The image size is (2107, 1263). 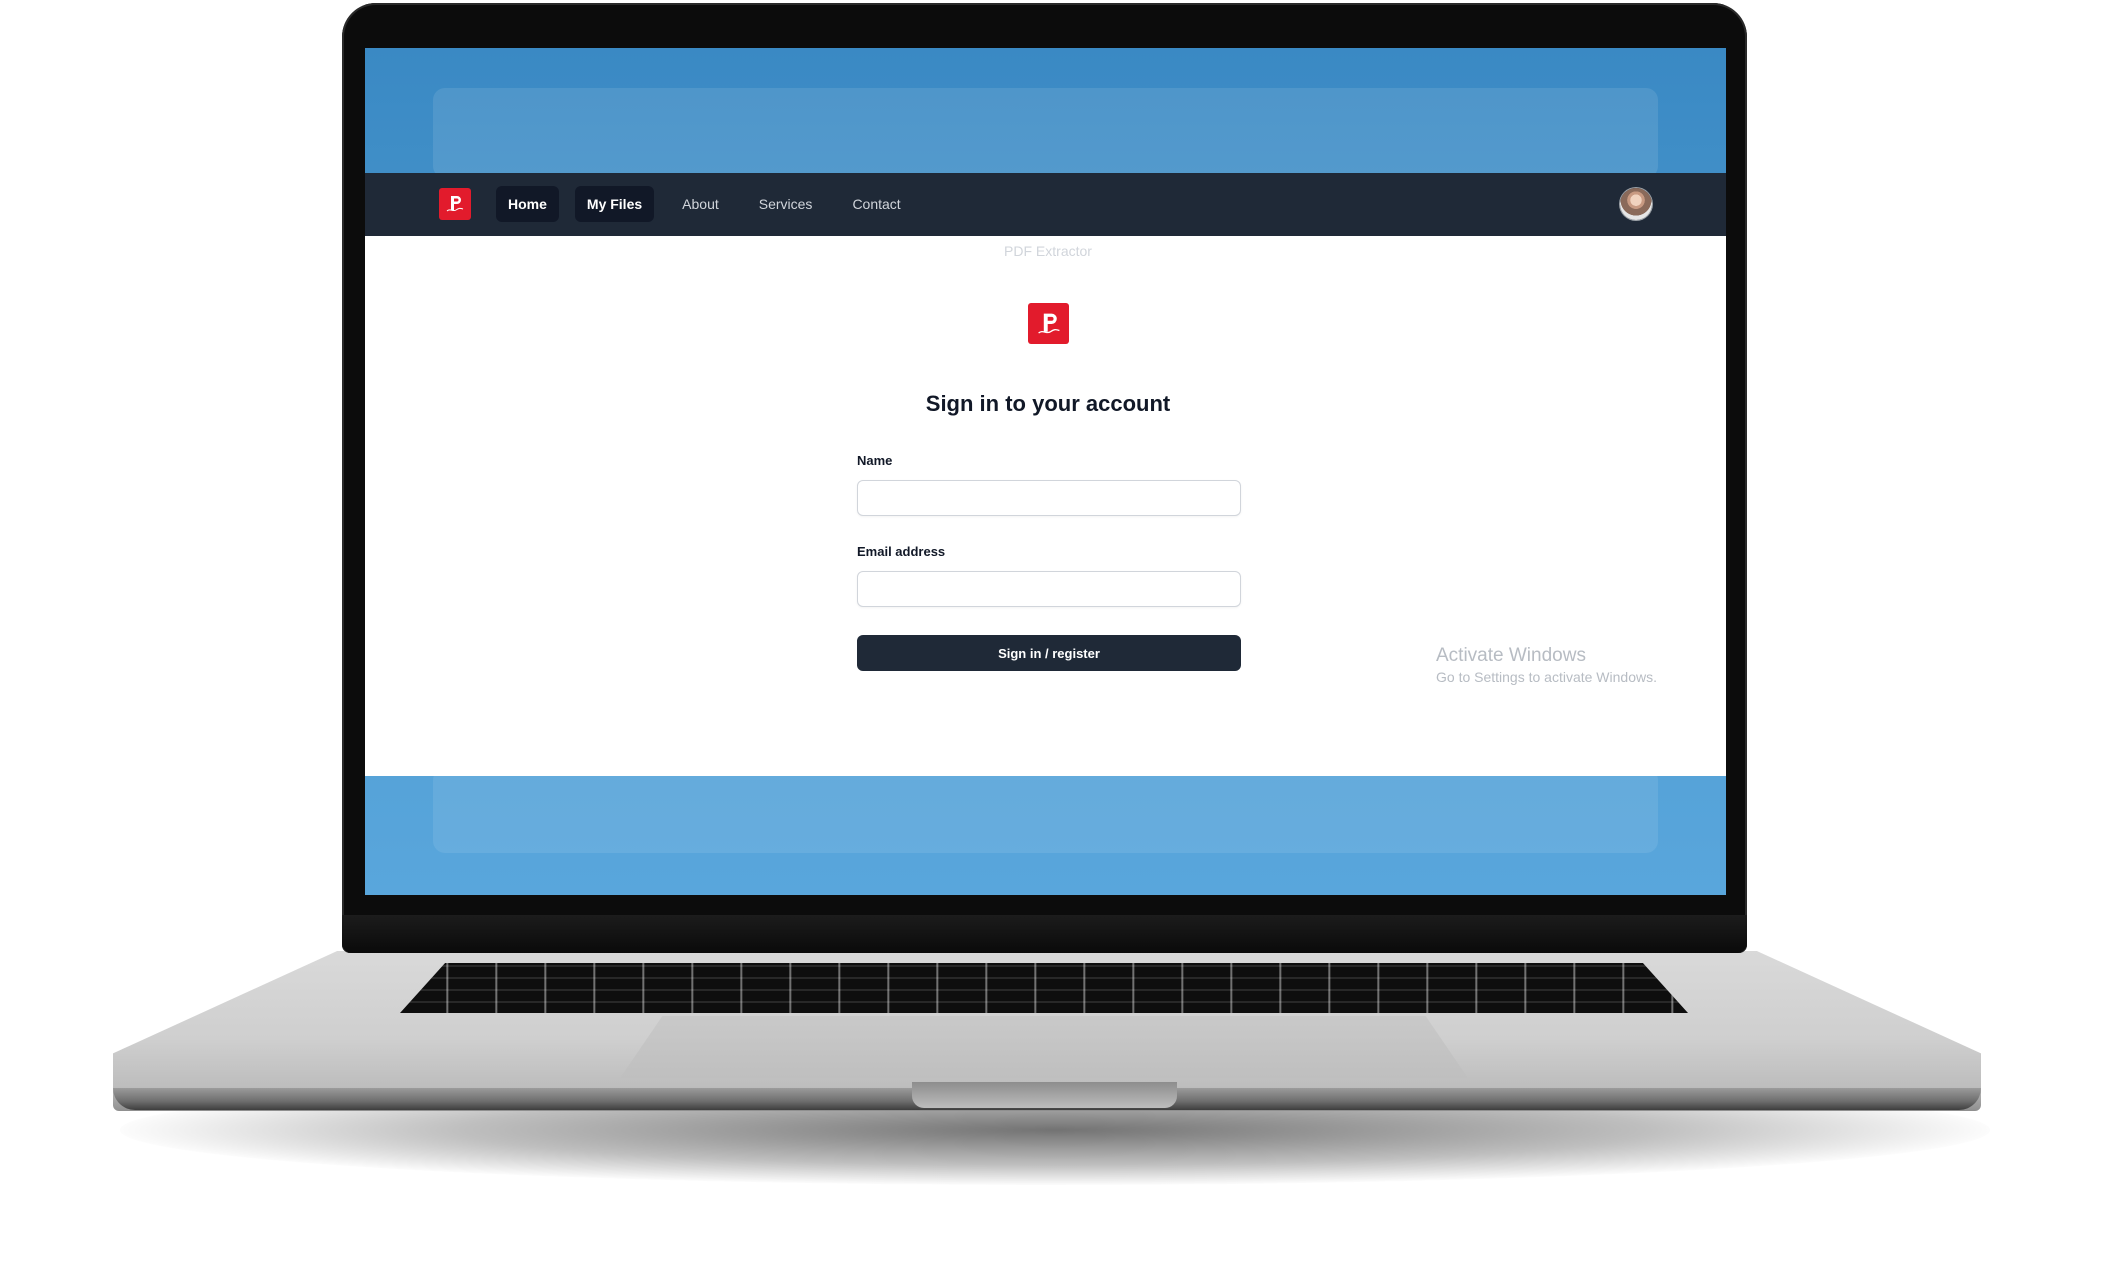 I want to click on sign-in-form: Name Email address Sign in / register, so click(x=1049, y=562).